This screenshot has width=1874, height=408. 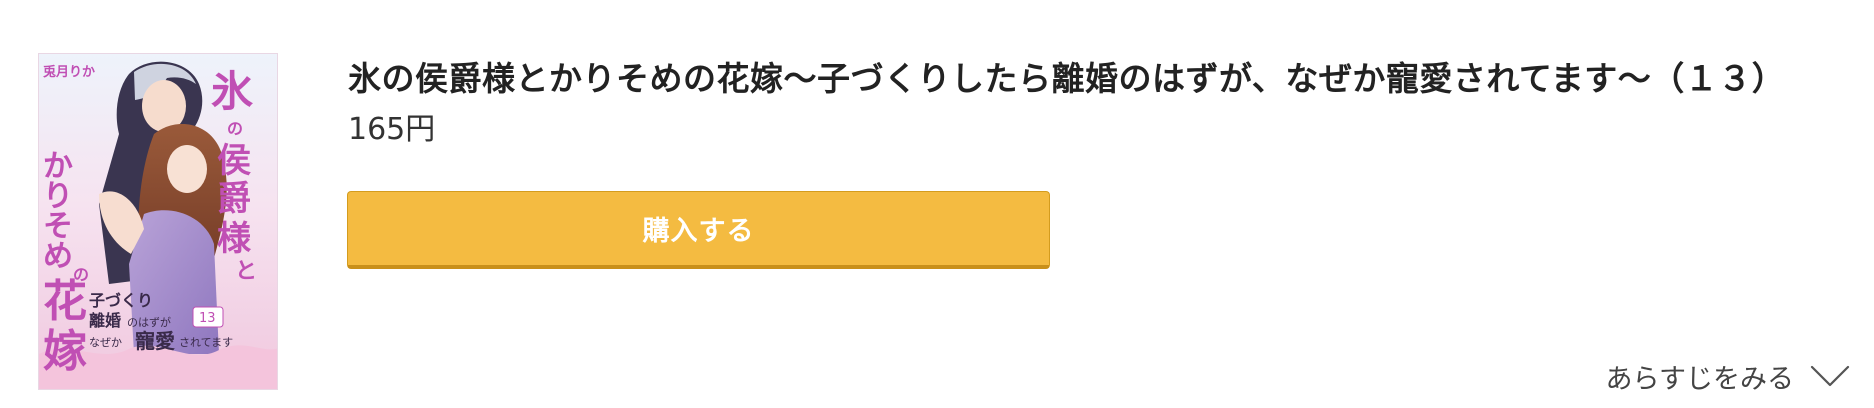 I want to click on svg-text: なぜか, so click(x=105, y=342).